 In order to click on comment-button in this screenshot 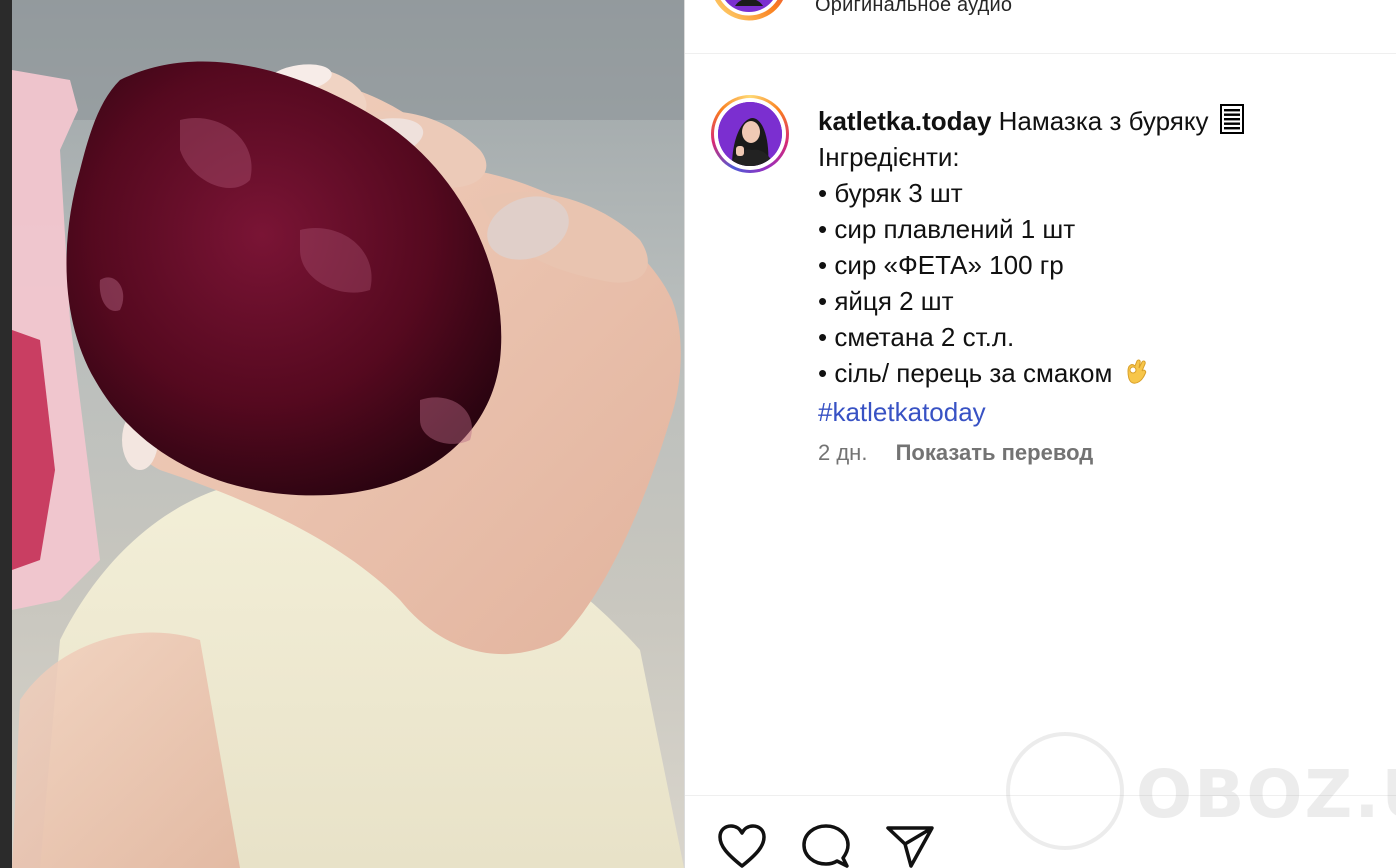, I will do `click(826, 846)`.